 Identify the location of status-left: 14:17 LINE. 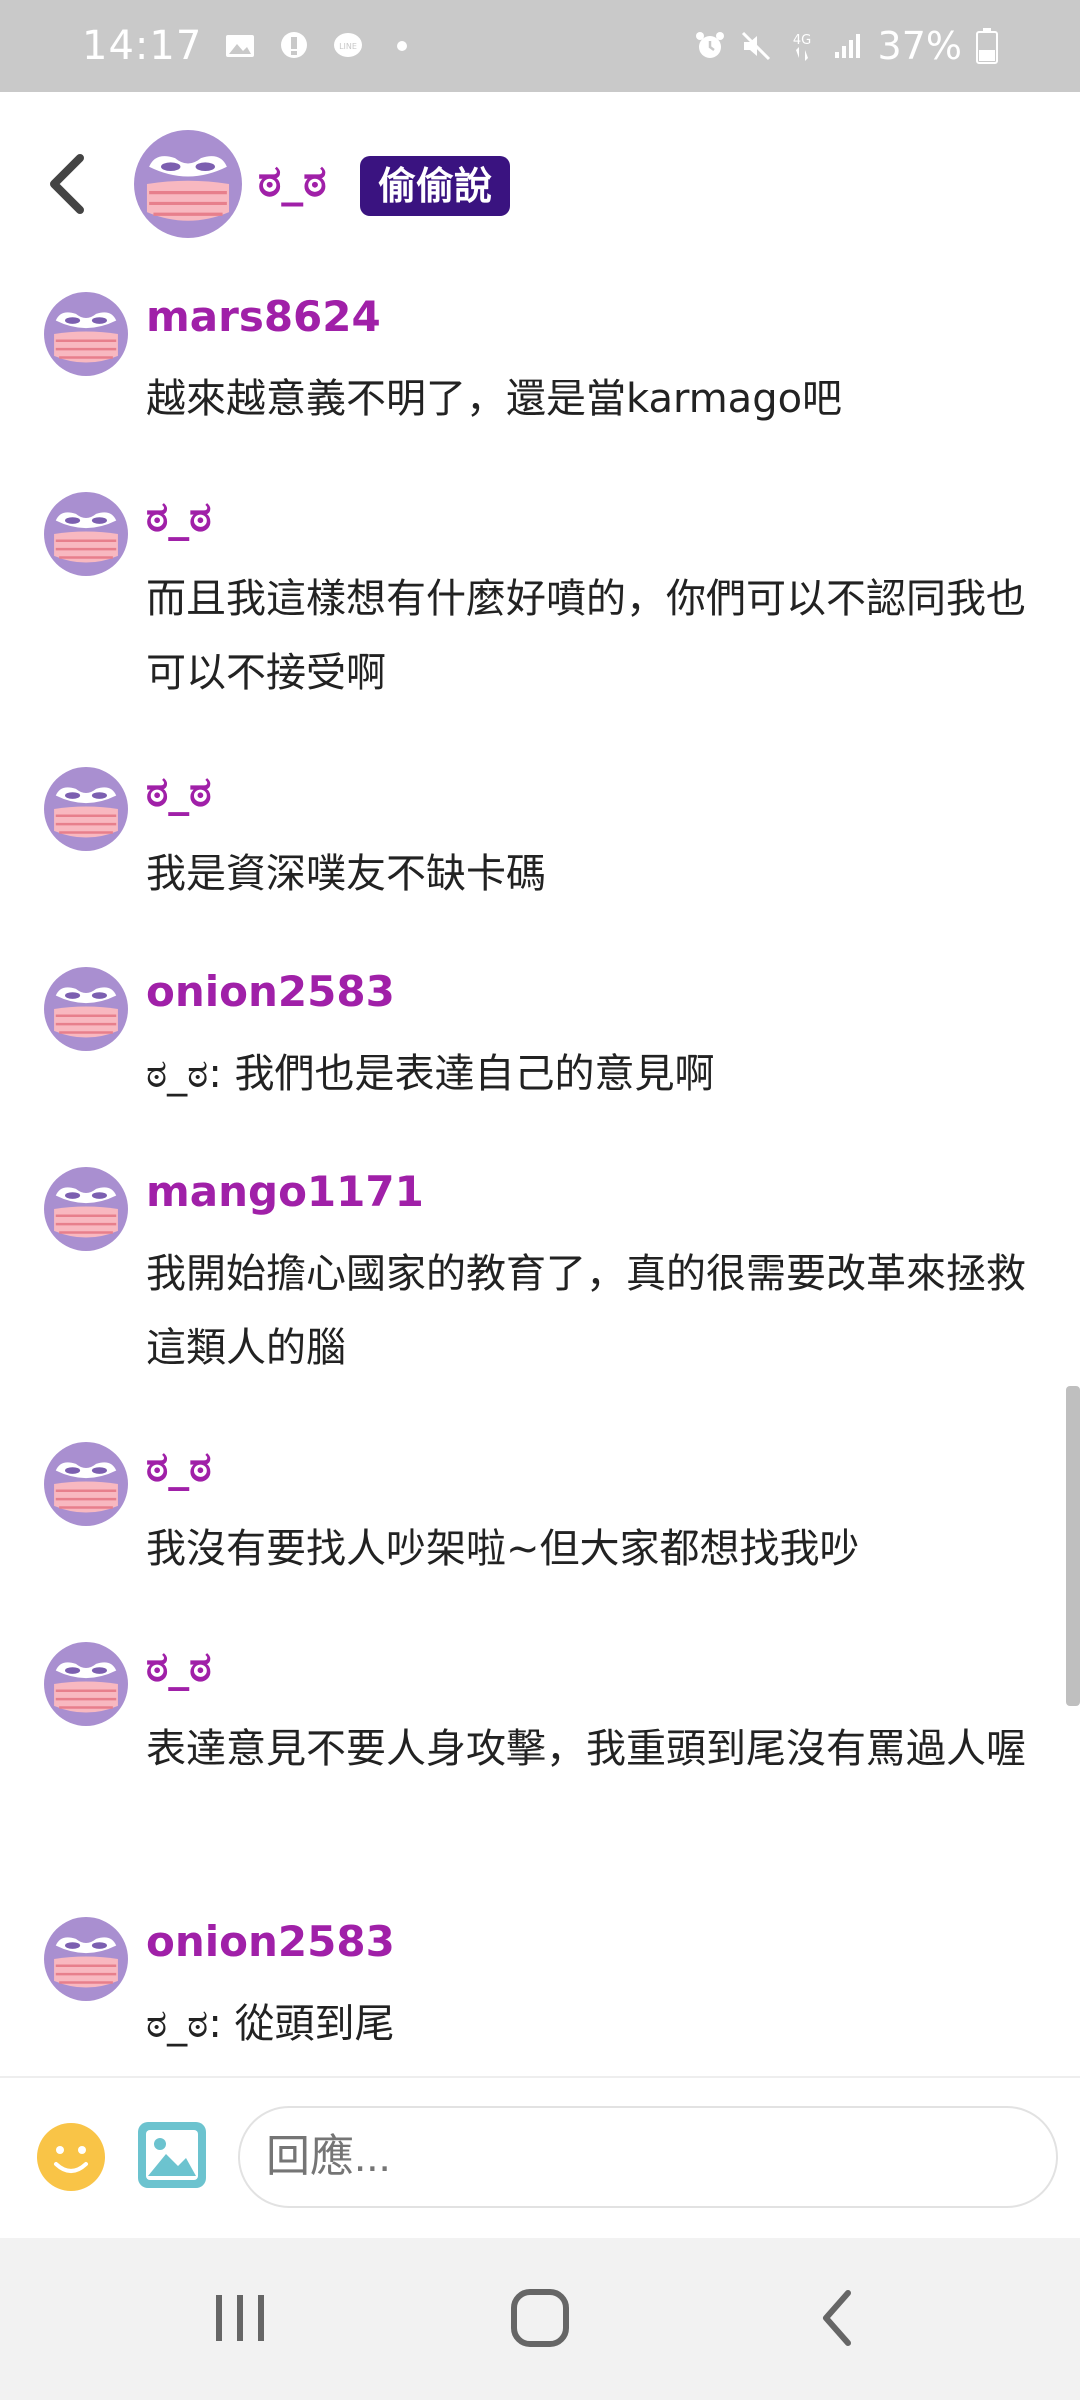
(250, 46).